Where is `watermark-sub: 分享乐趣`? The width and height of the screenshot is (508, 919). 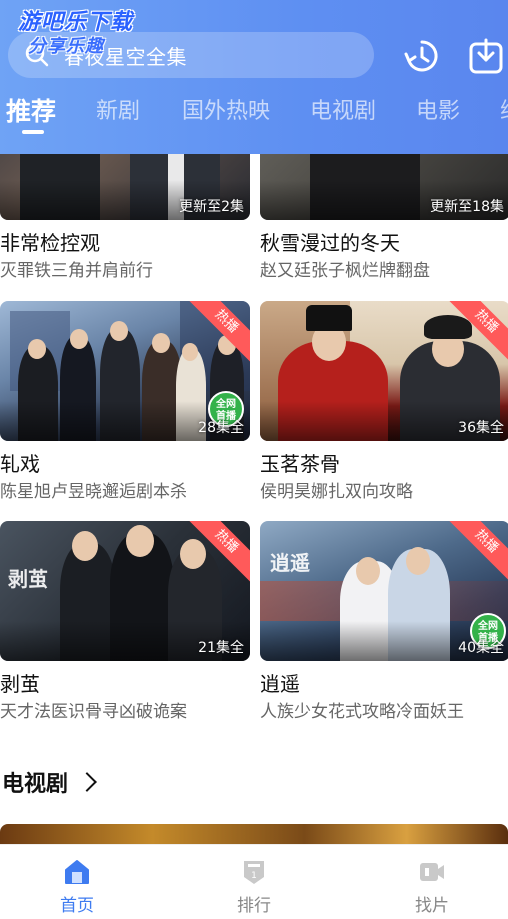
watermark-sub: 分享乐趣 is located at coordinates (66, 46).